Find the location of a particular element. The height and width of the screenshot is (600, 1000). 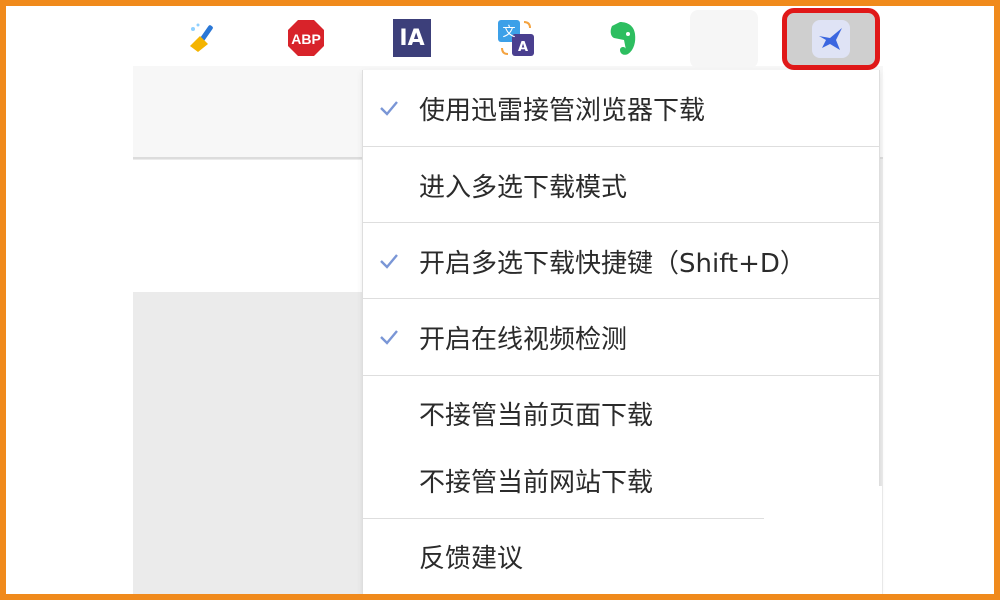

ia-icon: IA is located at coordinates (412, 38).